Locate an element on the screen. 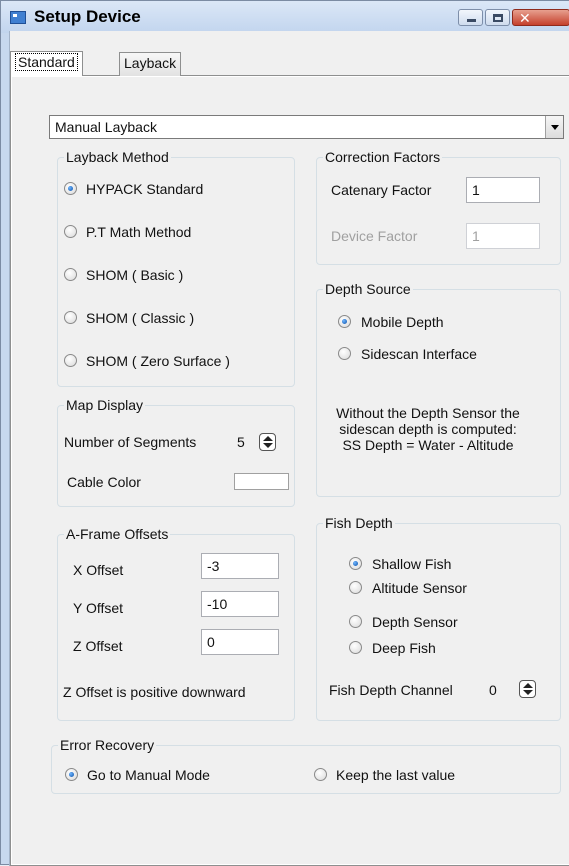  y-offset-label: Y Offset is located at coordinates (98, 608).